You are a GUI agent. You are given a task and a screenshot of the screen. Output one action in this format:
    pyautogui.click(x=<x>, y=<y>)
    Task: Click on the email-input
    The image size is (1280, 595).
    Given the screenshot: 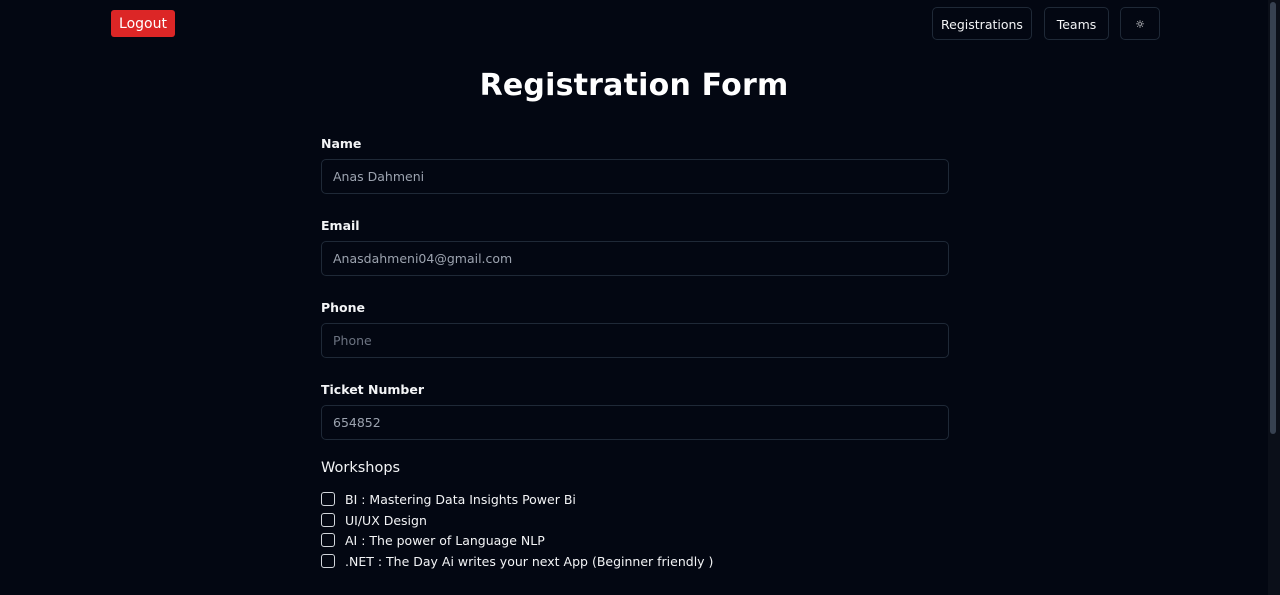 What is the action you would take?
    pyautogui.click(x=635, y=258)
    